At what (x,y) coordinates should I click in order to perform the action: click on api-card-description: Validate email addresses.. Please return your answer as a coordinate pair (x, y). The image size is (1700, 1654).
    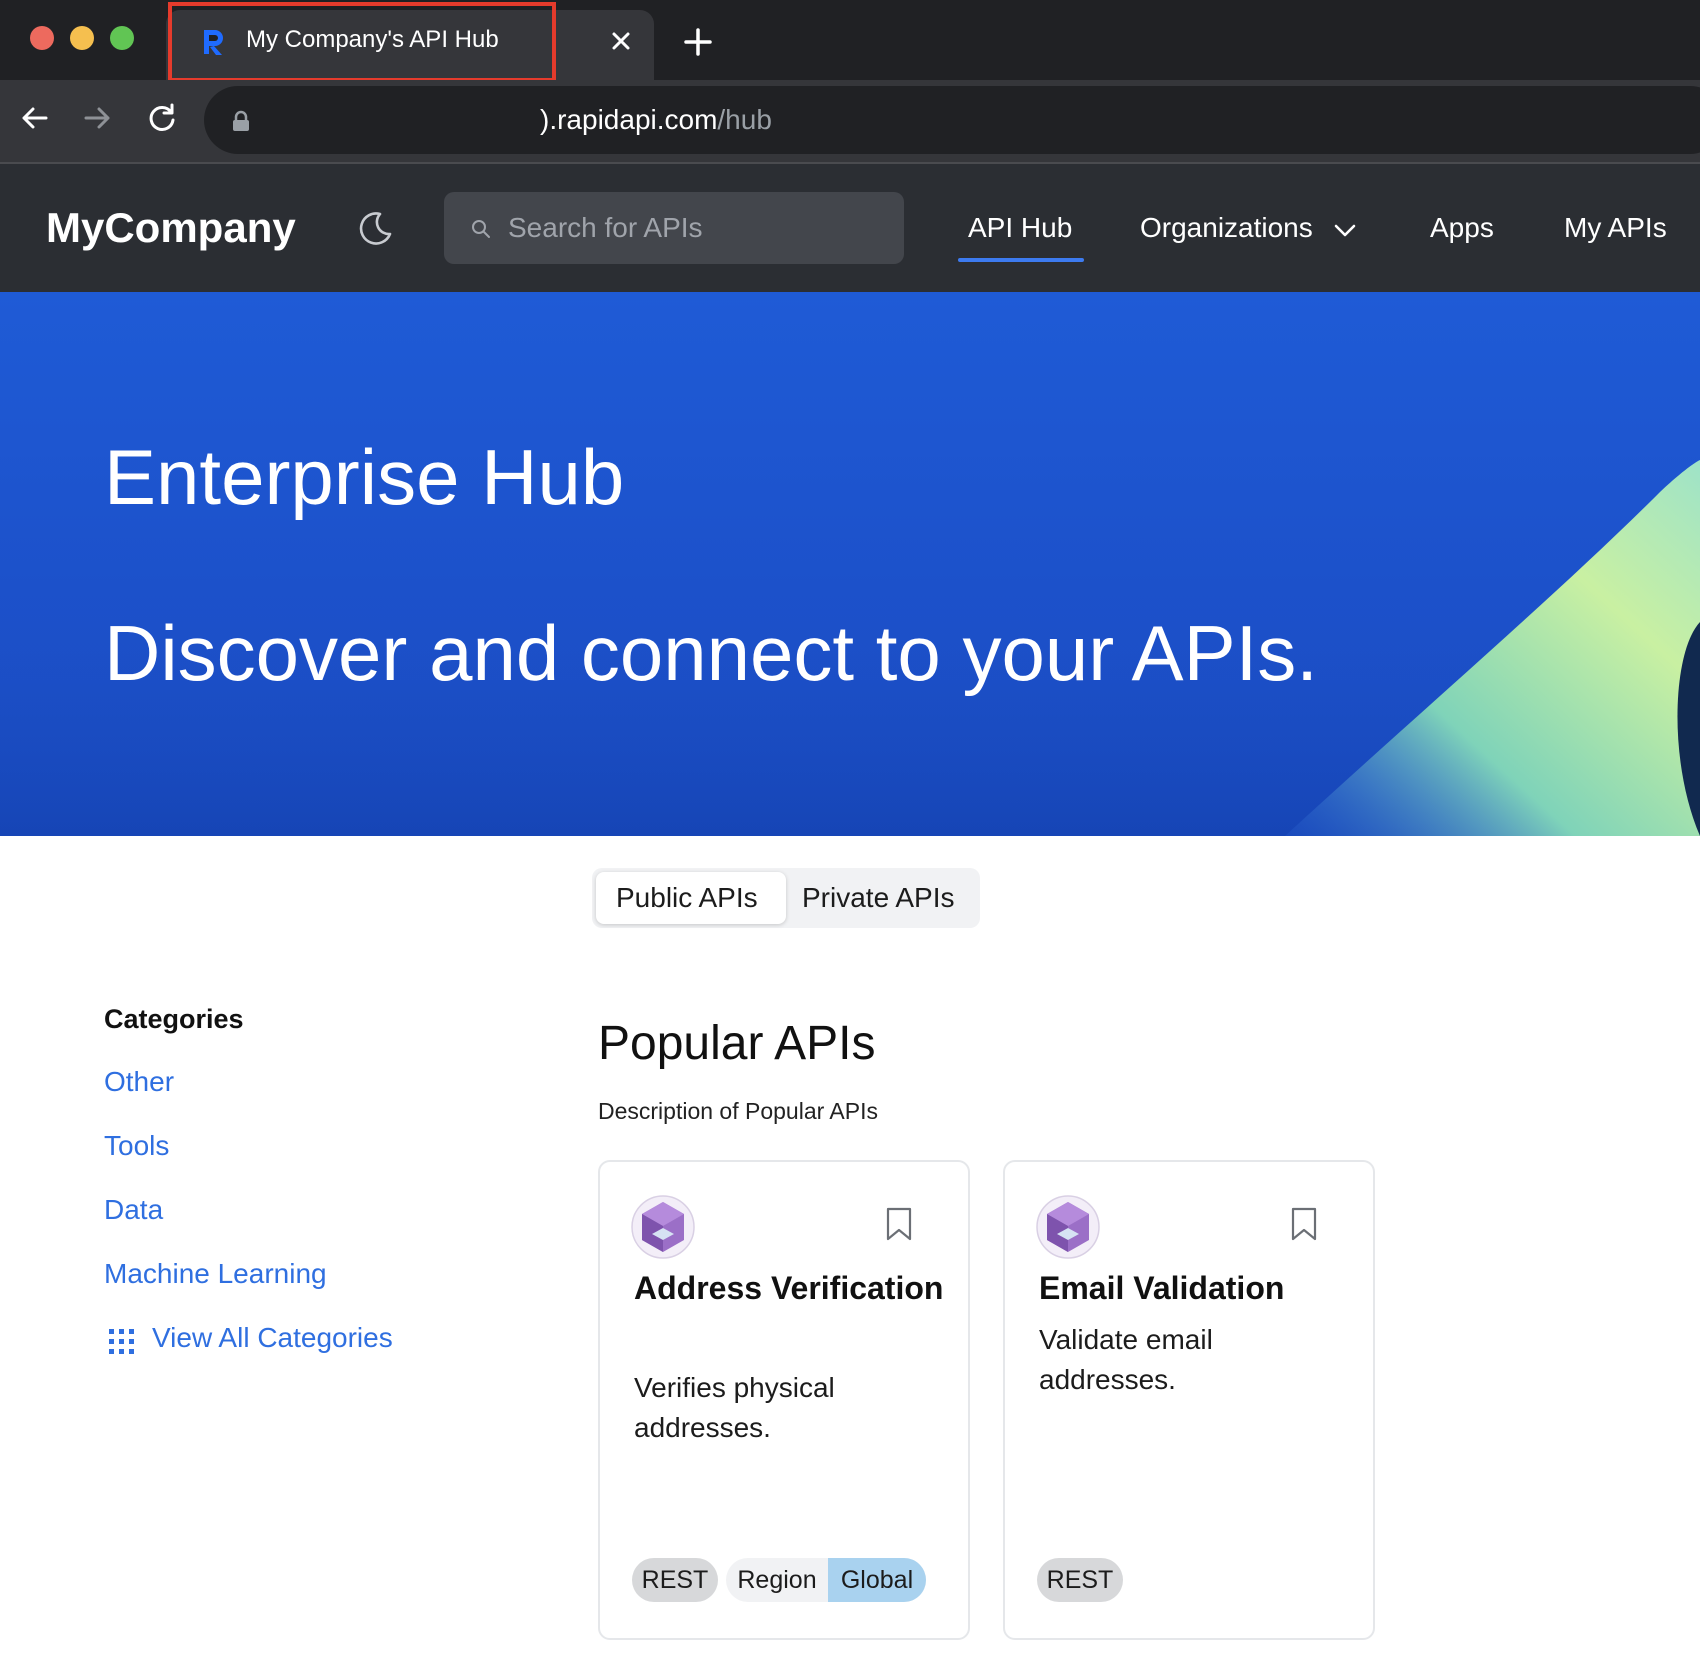
    Looking at the image, I should click on (1126, 1359).